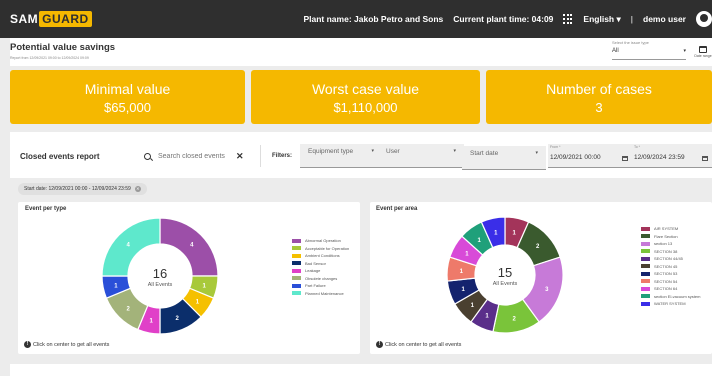  Describe the element at coordinates (60, 156) in the screenshot. I see `report-title: Closed events report` at that location.